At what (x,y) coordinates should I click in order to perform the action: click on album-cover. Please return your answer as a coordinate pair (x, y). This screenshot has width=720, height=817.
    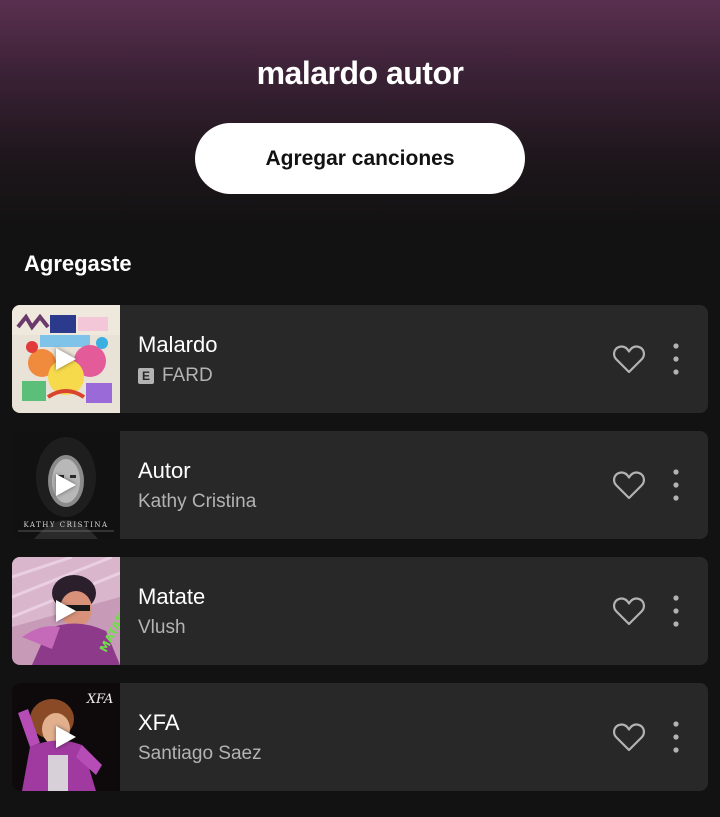
    Looking at the image, I should click on (66, 359).